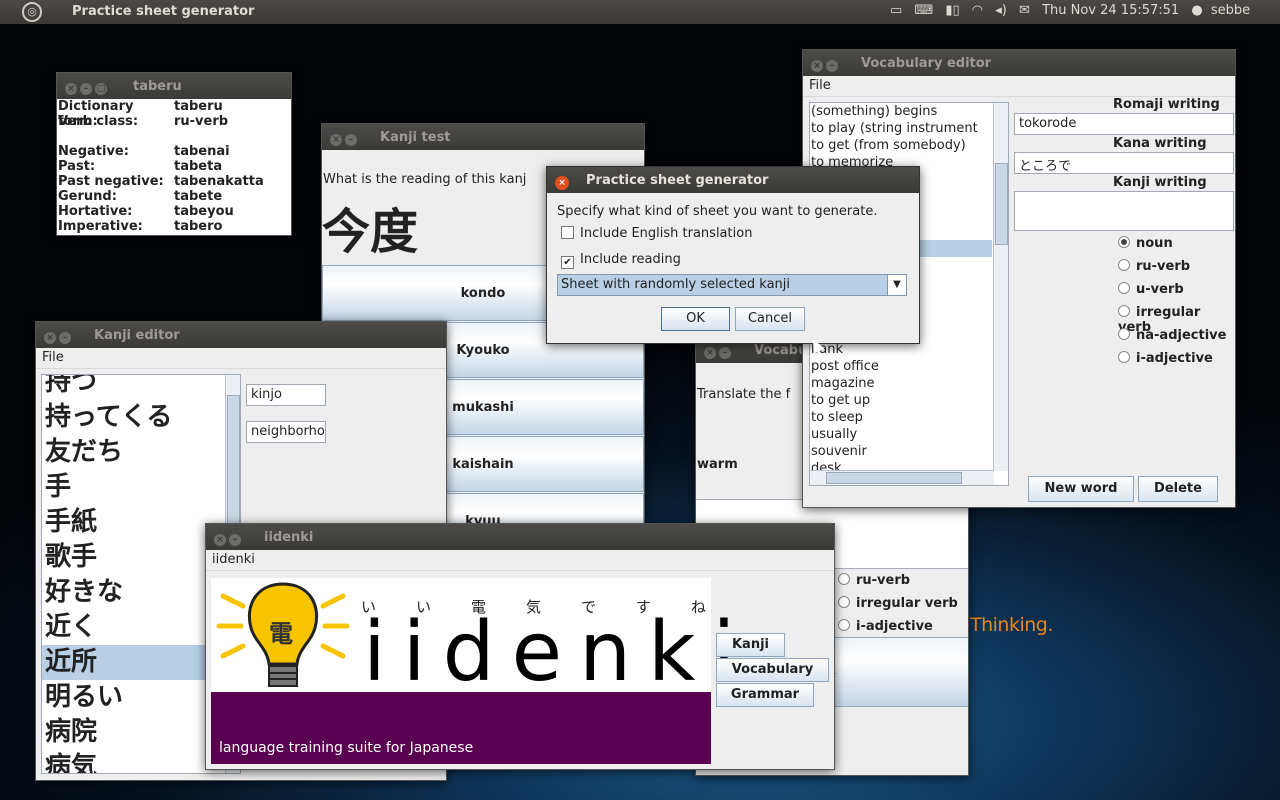 The image size is (1280, 800). What do you see at coordinates (174, 196) in the screenshot?
I see `conjugation-row: Gerund: tabete` at bounding box center [174, 196].